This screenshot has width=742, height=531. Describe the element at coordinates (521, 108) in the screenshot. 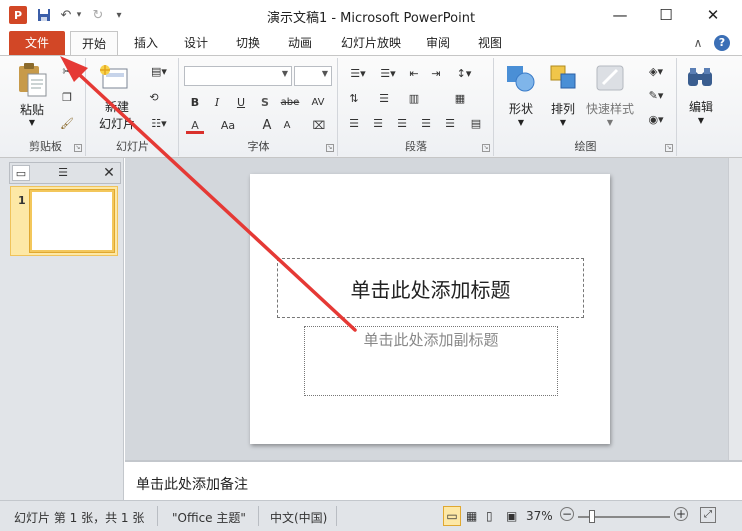

I see `shapes-label: 形状` at that location.